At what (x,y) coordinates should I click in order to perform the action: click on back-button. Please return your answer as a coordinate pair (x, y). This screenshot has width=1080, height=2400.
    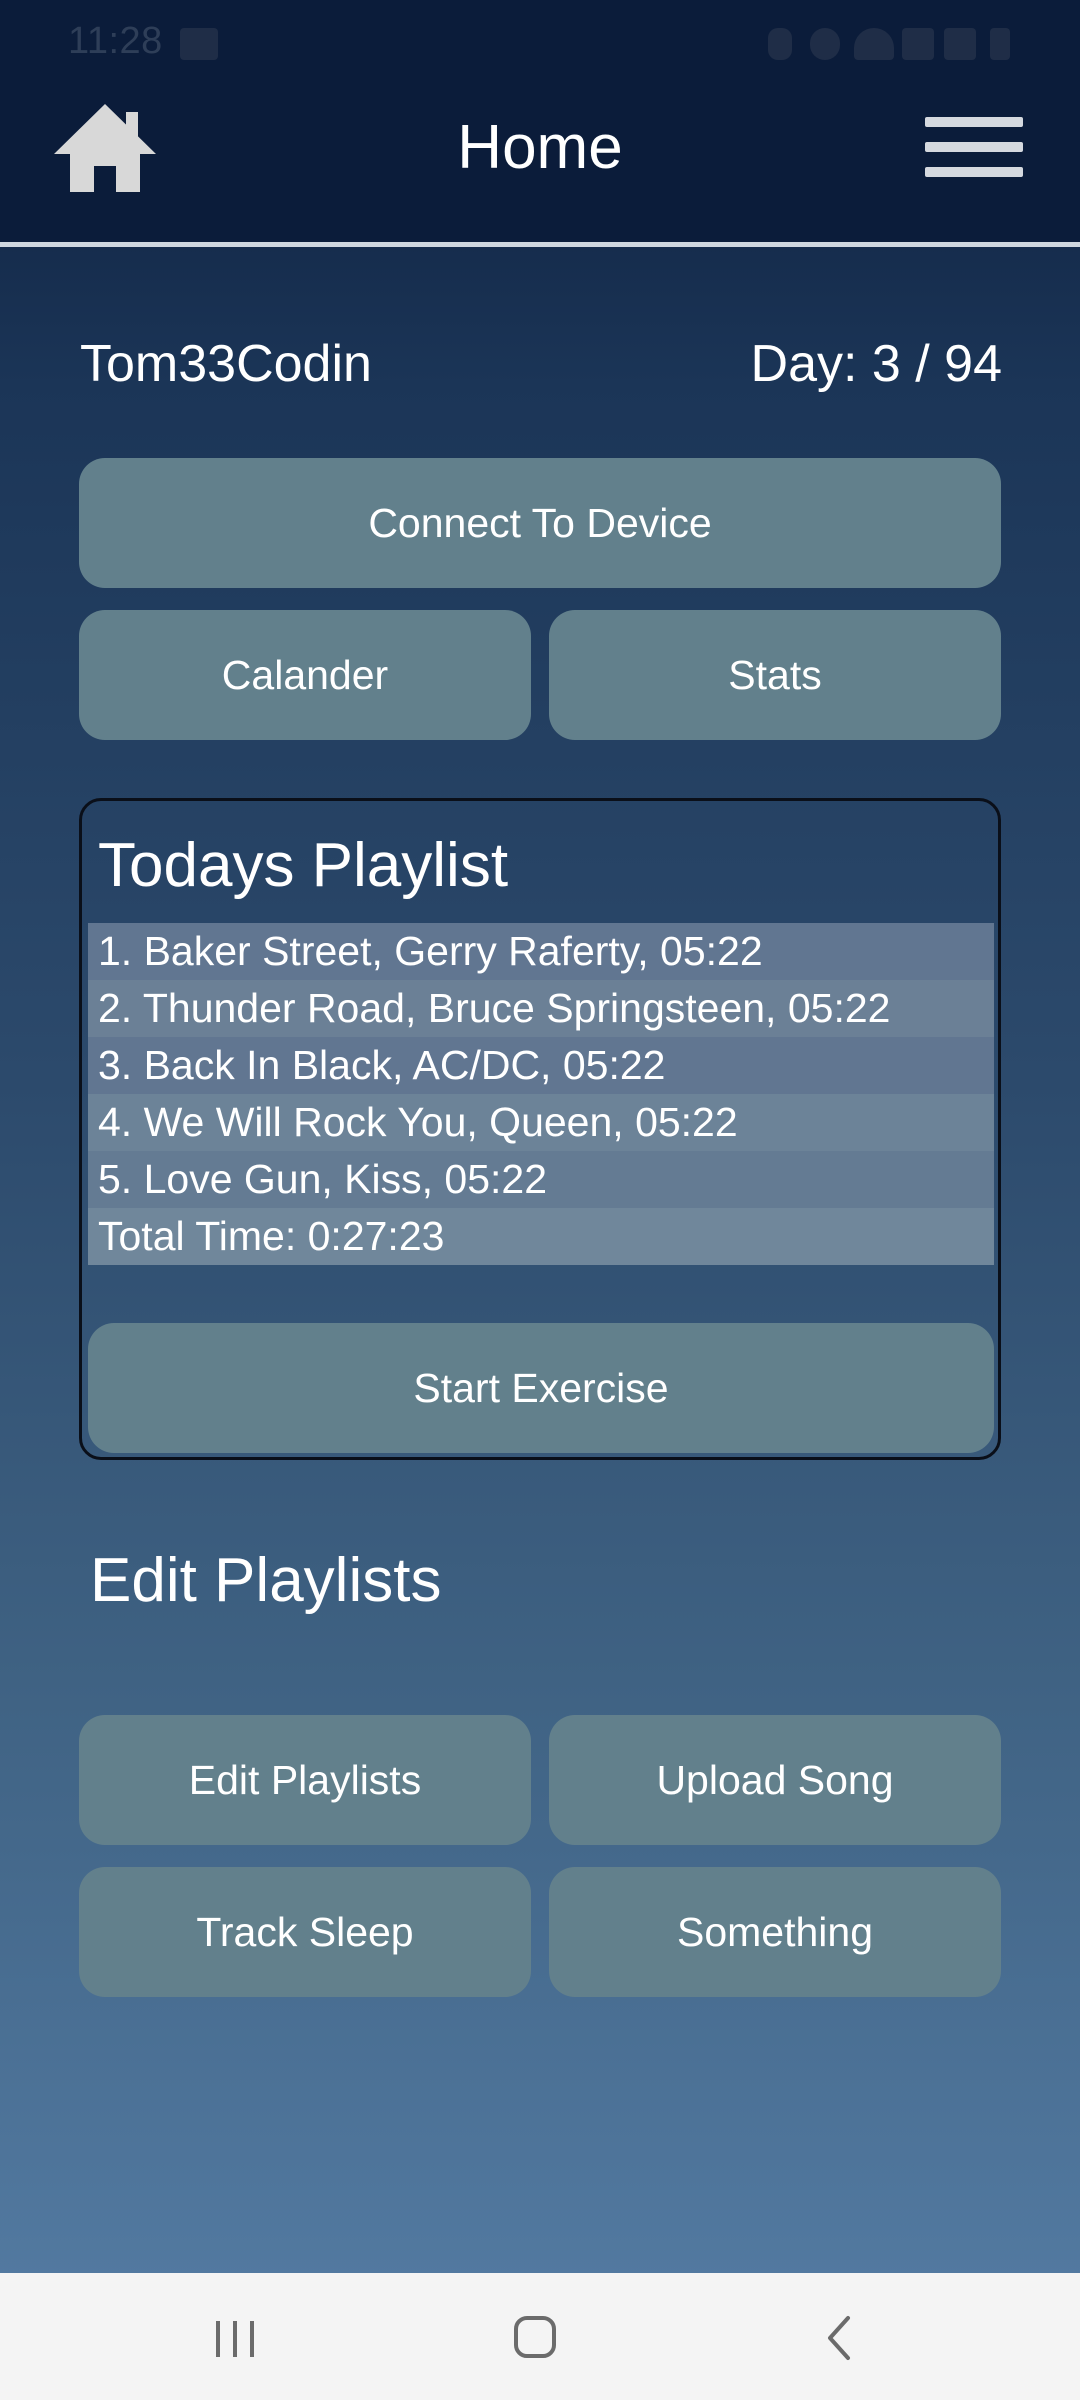
    Looking at the image, I should click on (840, 2338).